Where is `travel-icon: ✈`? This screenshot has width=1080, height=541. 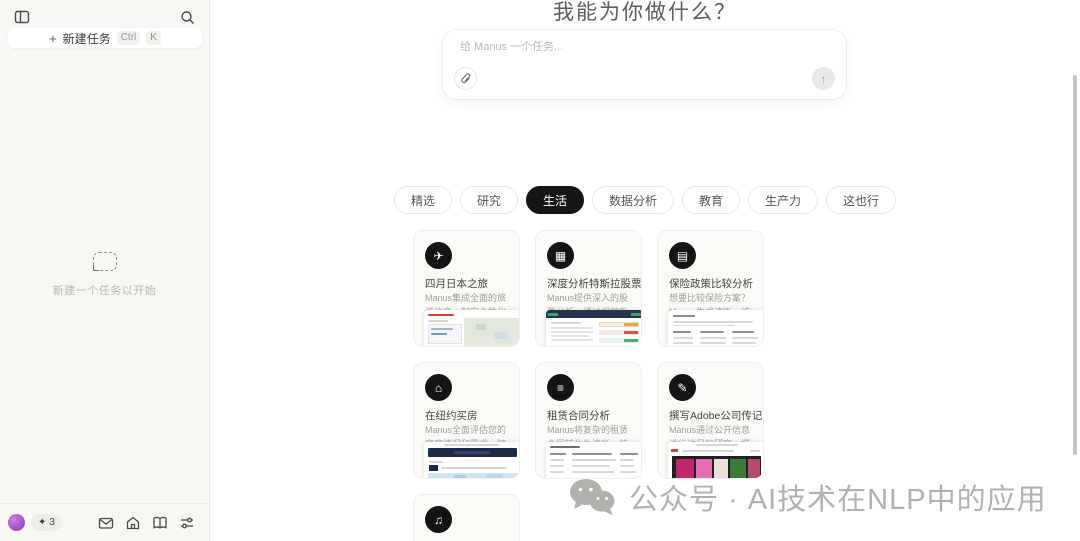
travel-icon: ✈ is located at coordinates (438, 255).